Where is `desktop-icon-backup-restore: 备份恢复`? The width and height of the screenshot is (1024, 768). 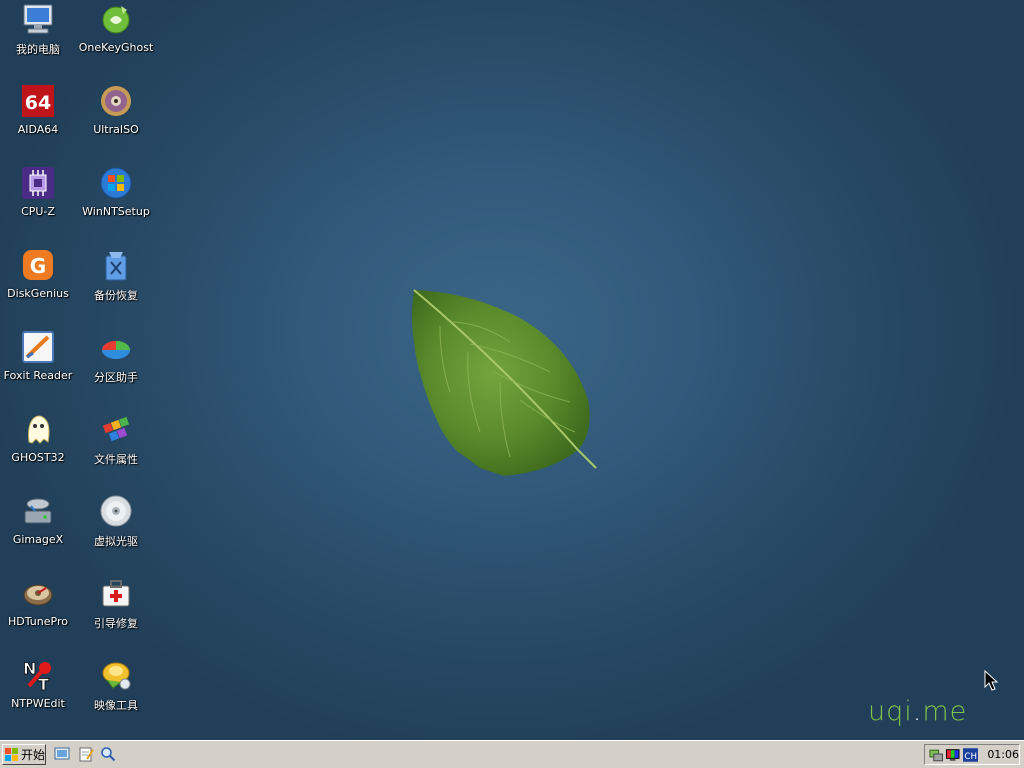
desktop-icon-backup-restore: 备份恢复 is located at coordinates (116, 286).